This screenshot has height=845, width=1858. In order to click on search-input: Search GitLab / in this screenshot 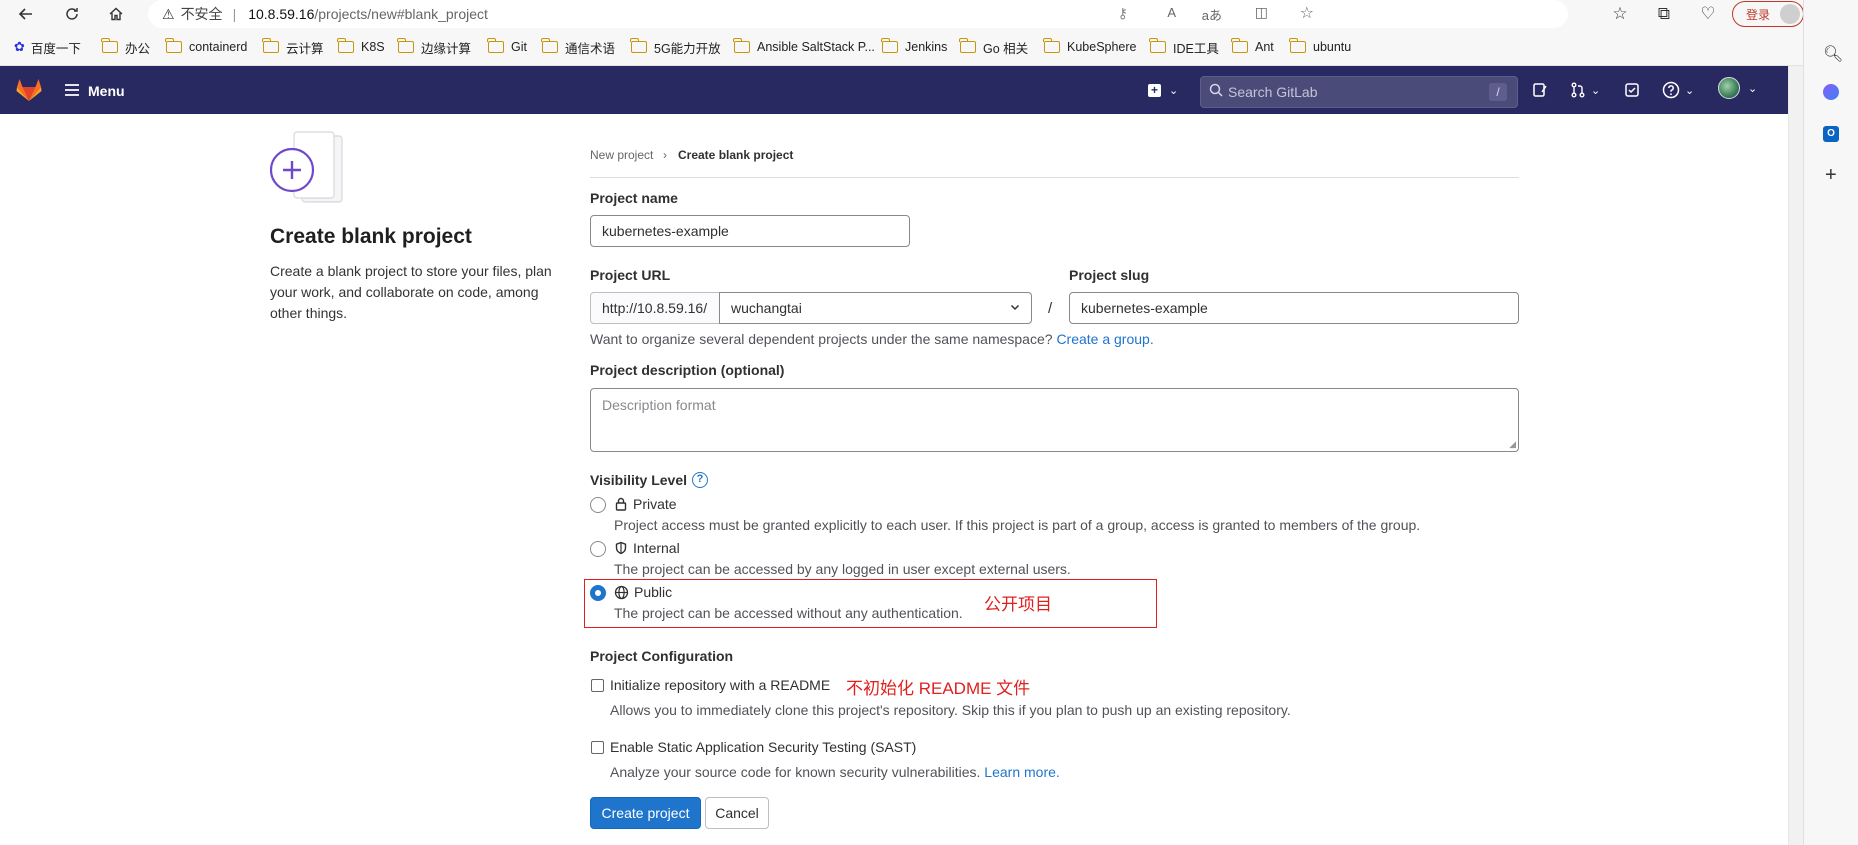, I will do `click(1359, 92)`.